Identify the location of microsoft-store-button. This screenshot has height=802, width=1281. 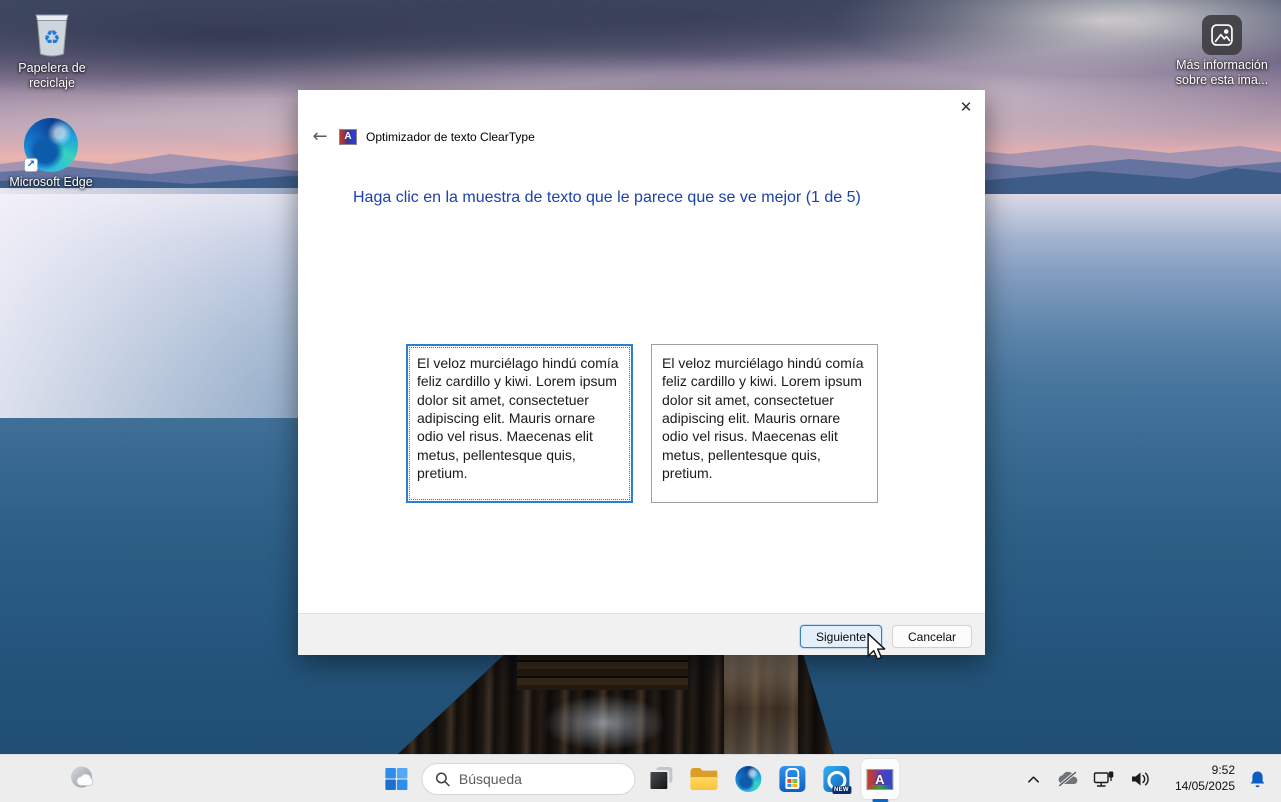
(792, 779).